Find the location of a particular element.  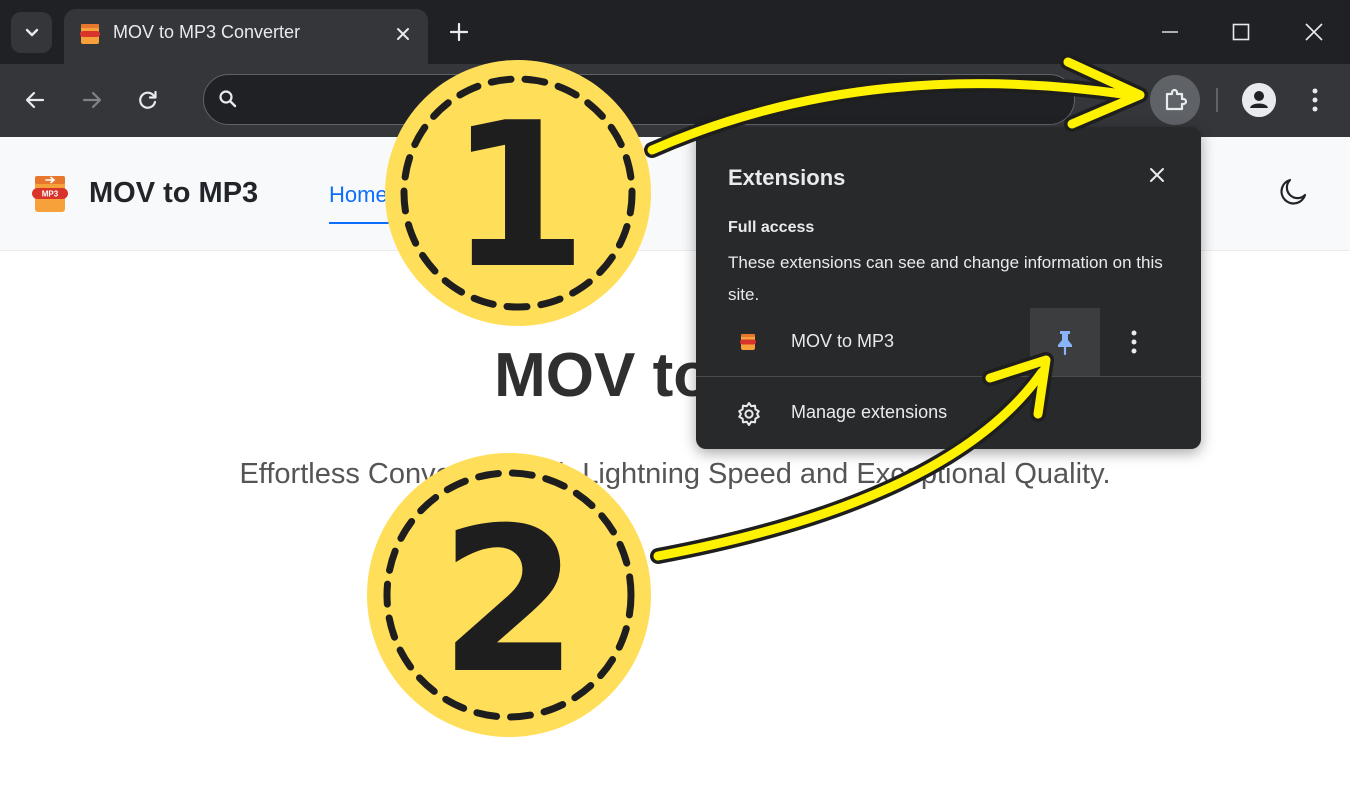

back-arrow-icon is located at coordinates (35, 100).